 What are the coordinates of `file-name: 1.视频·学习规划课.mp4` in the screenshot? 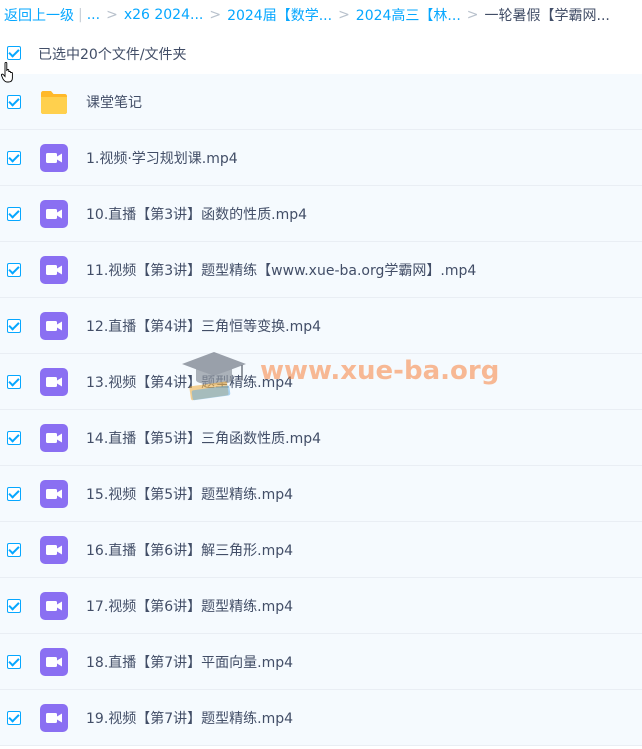 It's located at (162, 158).